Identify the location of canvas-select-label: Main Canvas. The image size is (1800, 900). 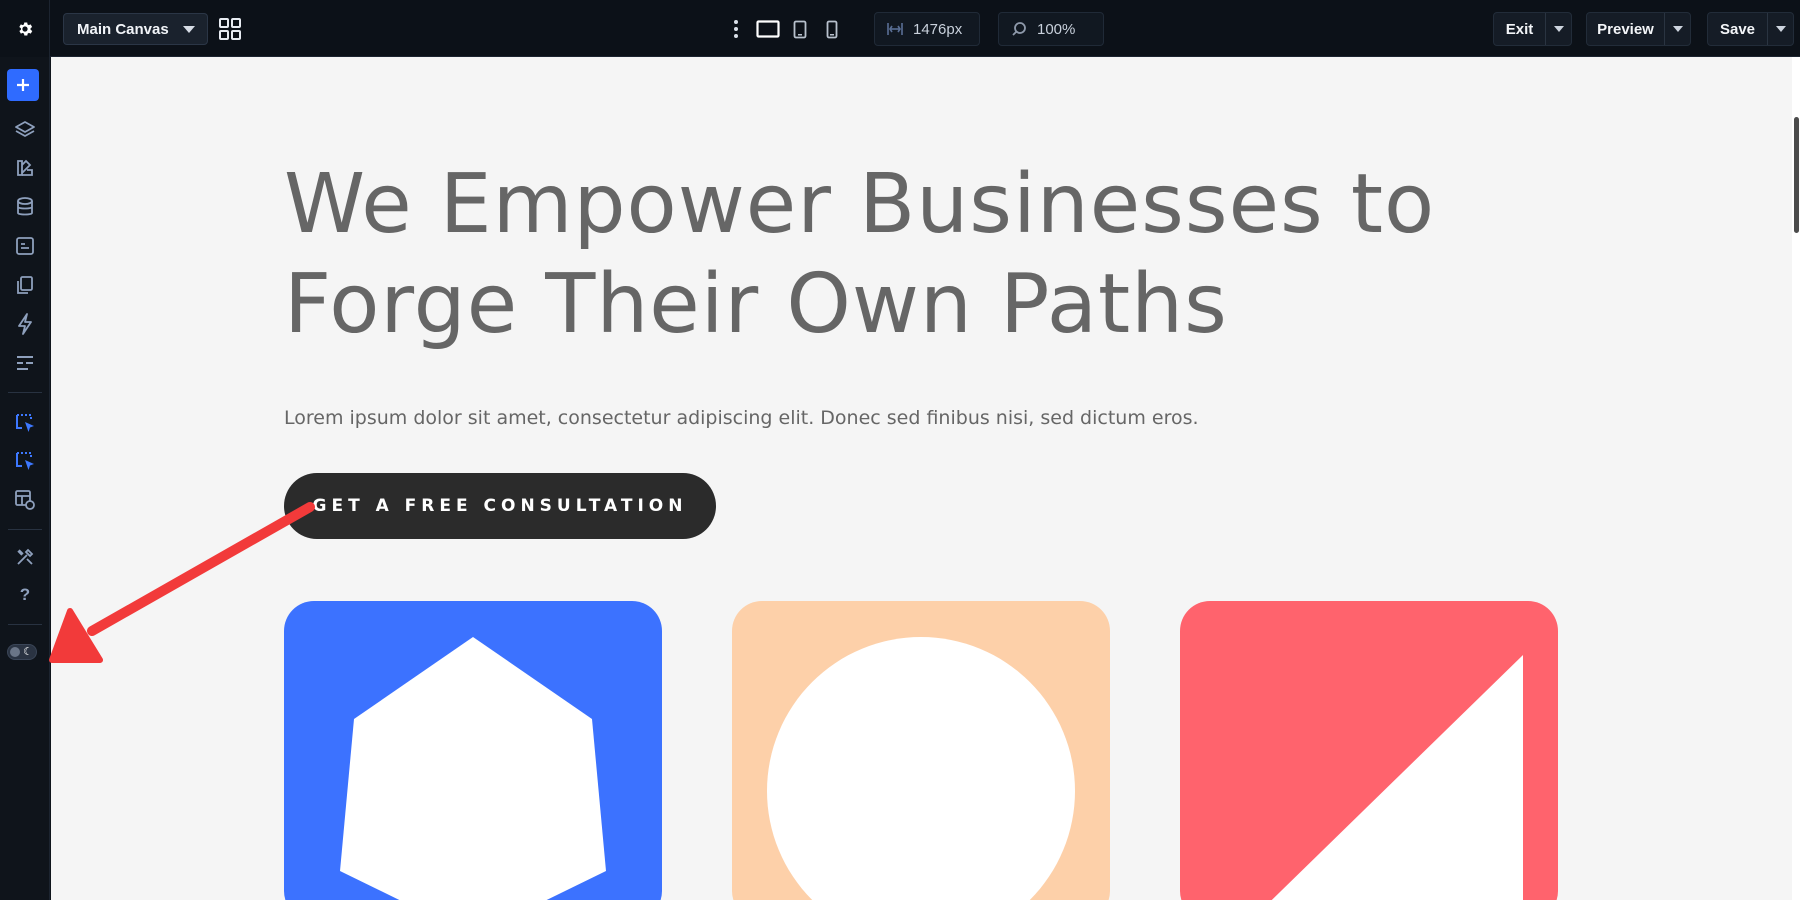
(123, 29).